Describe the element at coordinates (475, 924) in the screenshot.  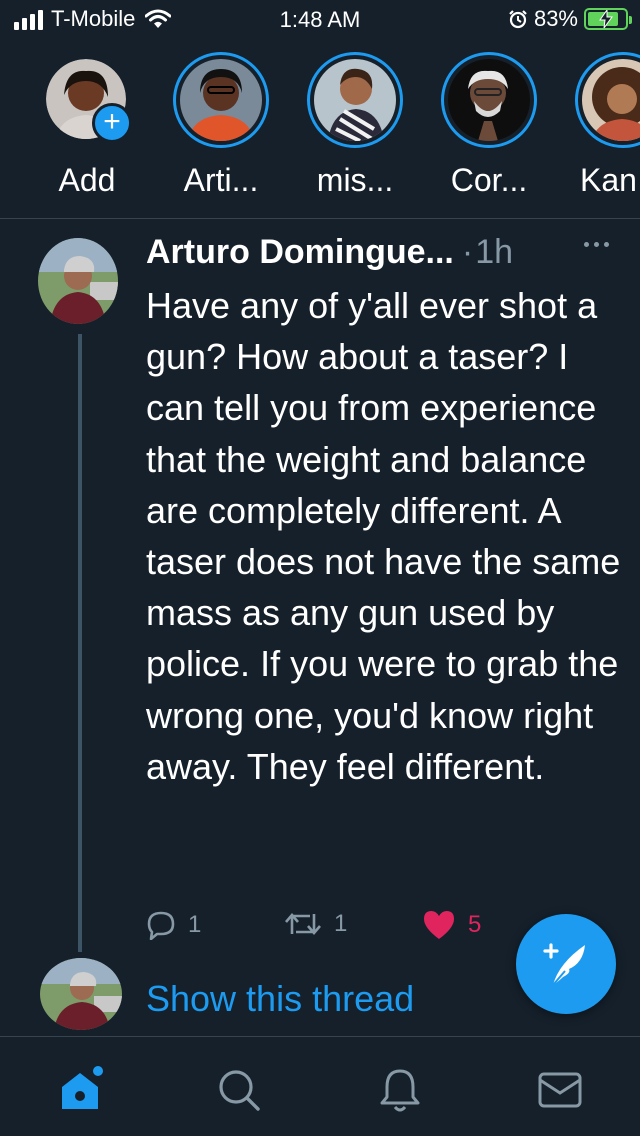
I see `like-count: 5` at that location.